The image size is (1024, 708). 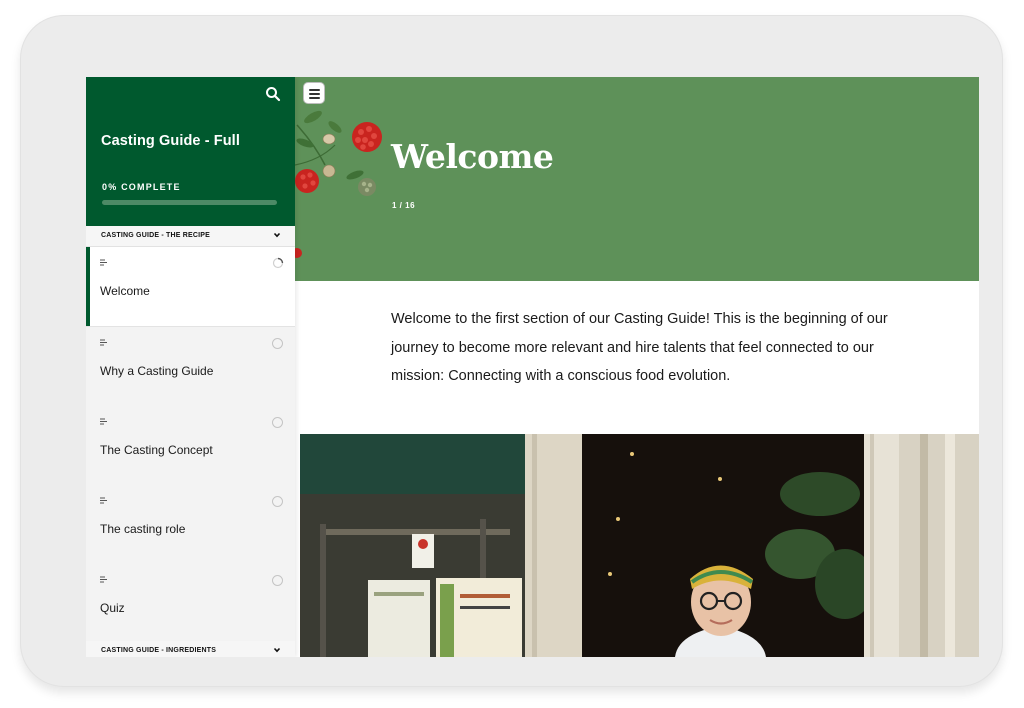 I want to click on lesson-title: Welcome, so click(x=125, y=291).